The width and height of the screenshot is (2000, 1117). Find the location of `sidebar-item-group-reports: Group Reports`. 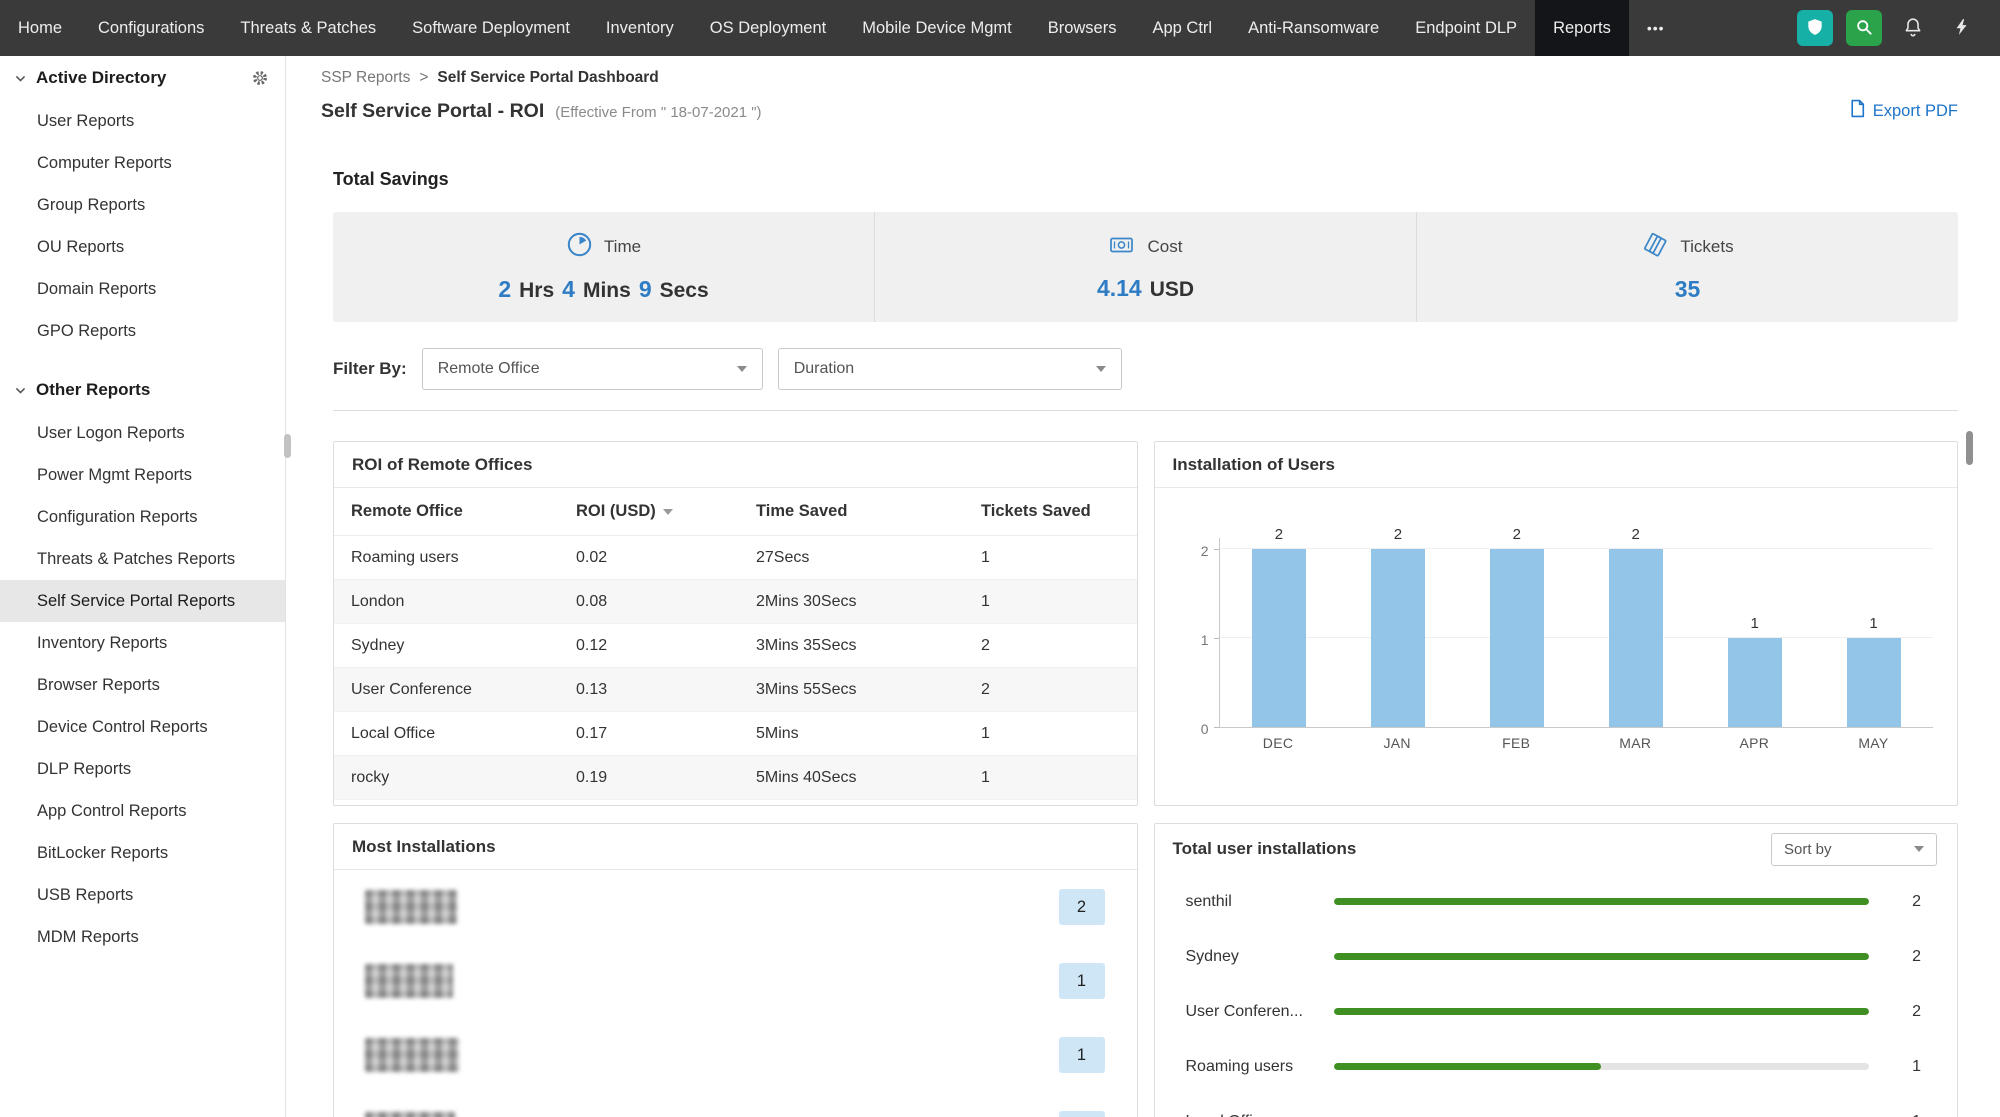

sidebar-item-group-reports: Group Reports is located at coordinates (142, 205).